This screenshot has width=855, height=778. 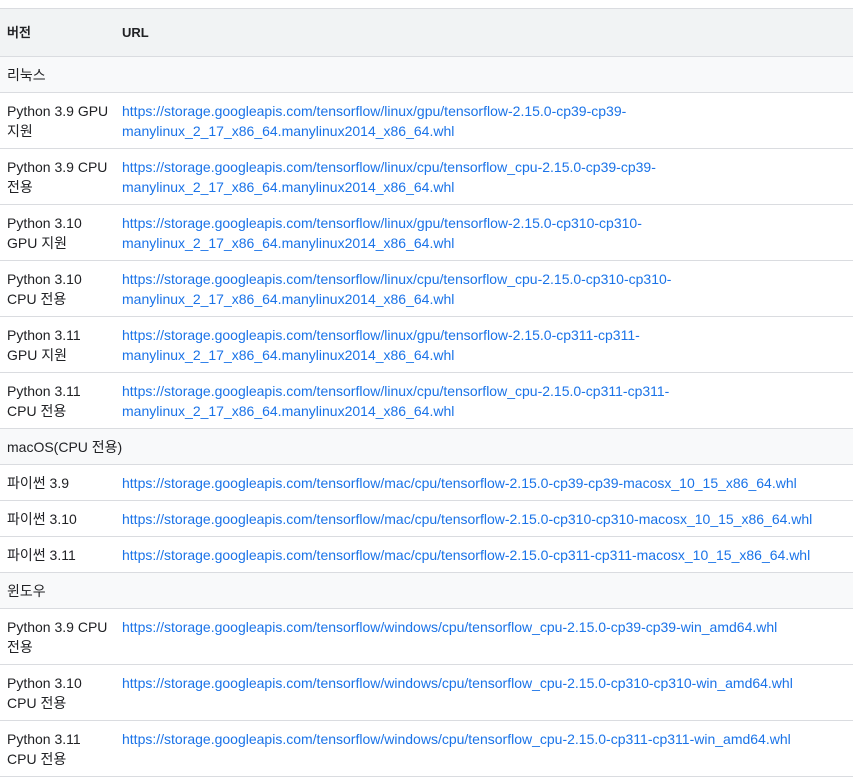 What do you see at coordinates (20, 131) in the screenshot?
I see `version-text: 지원` at bounding box center [20, 131].